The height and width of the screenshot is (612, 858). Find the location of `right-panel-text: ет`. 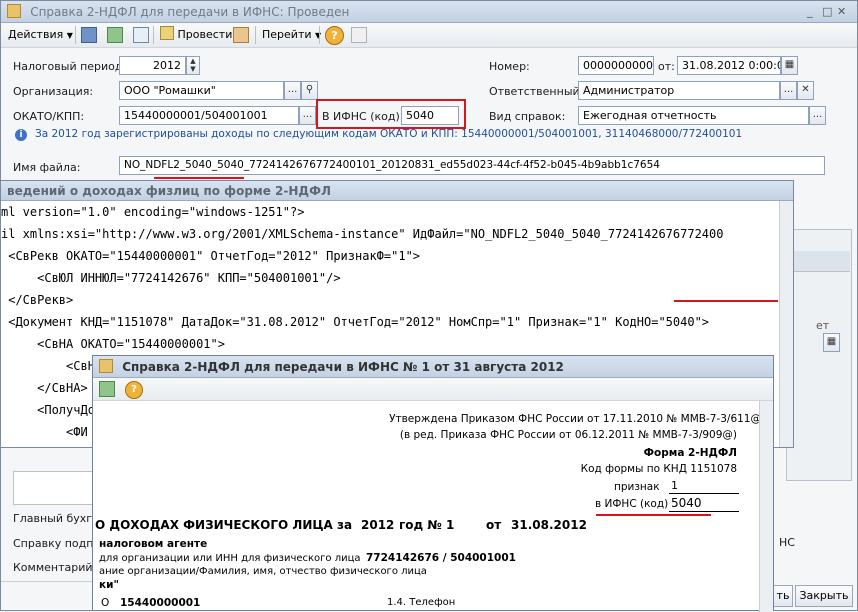

right-panel-text: ет is located at coordinates (823, 325).